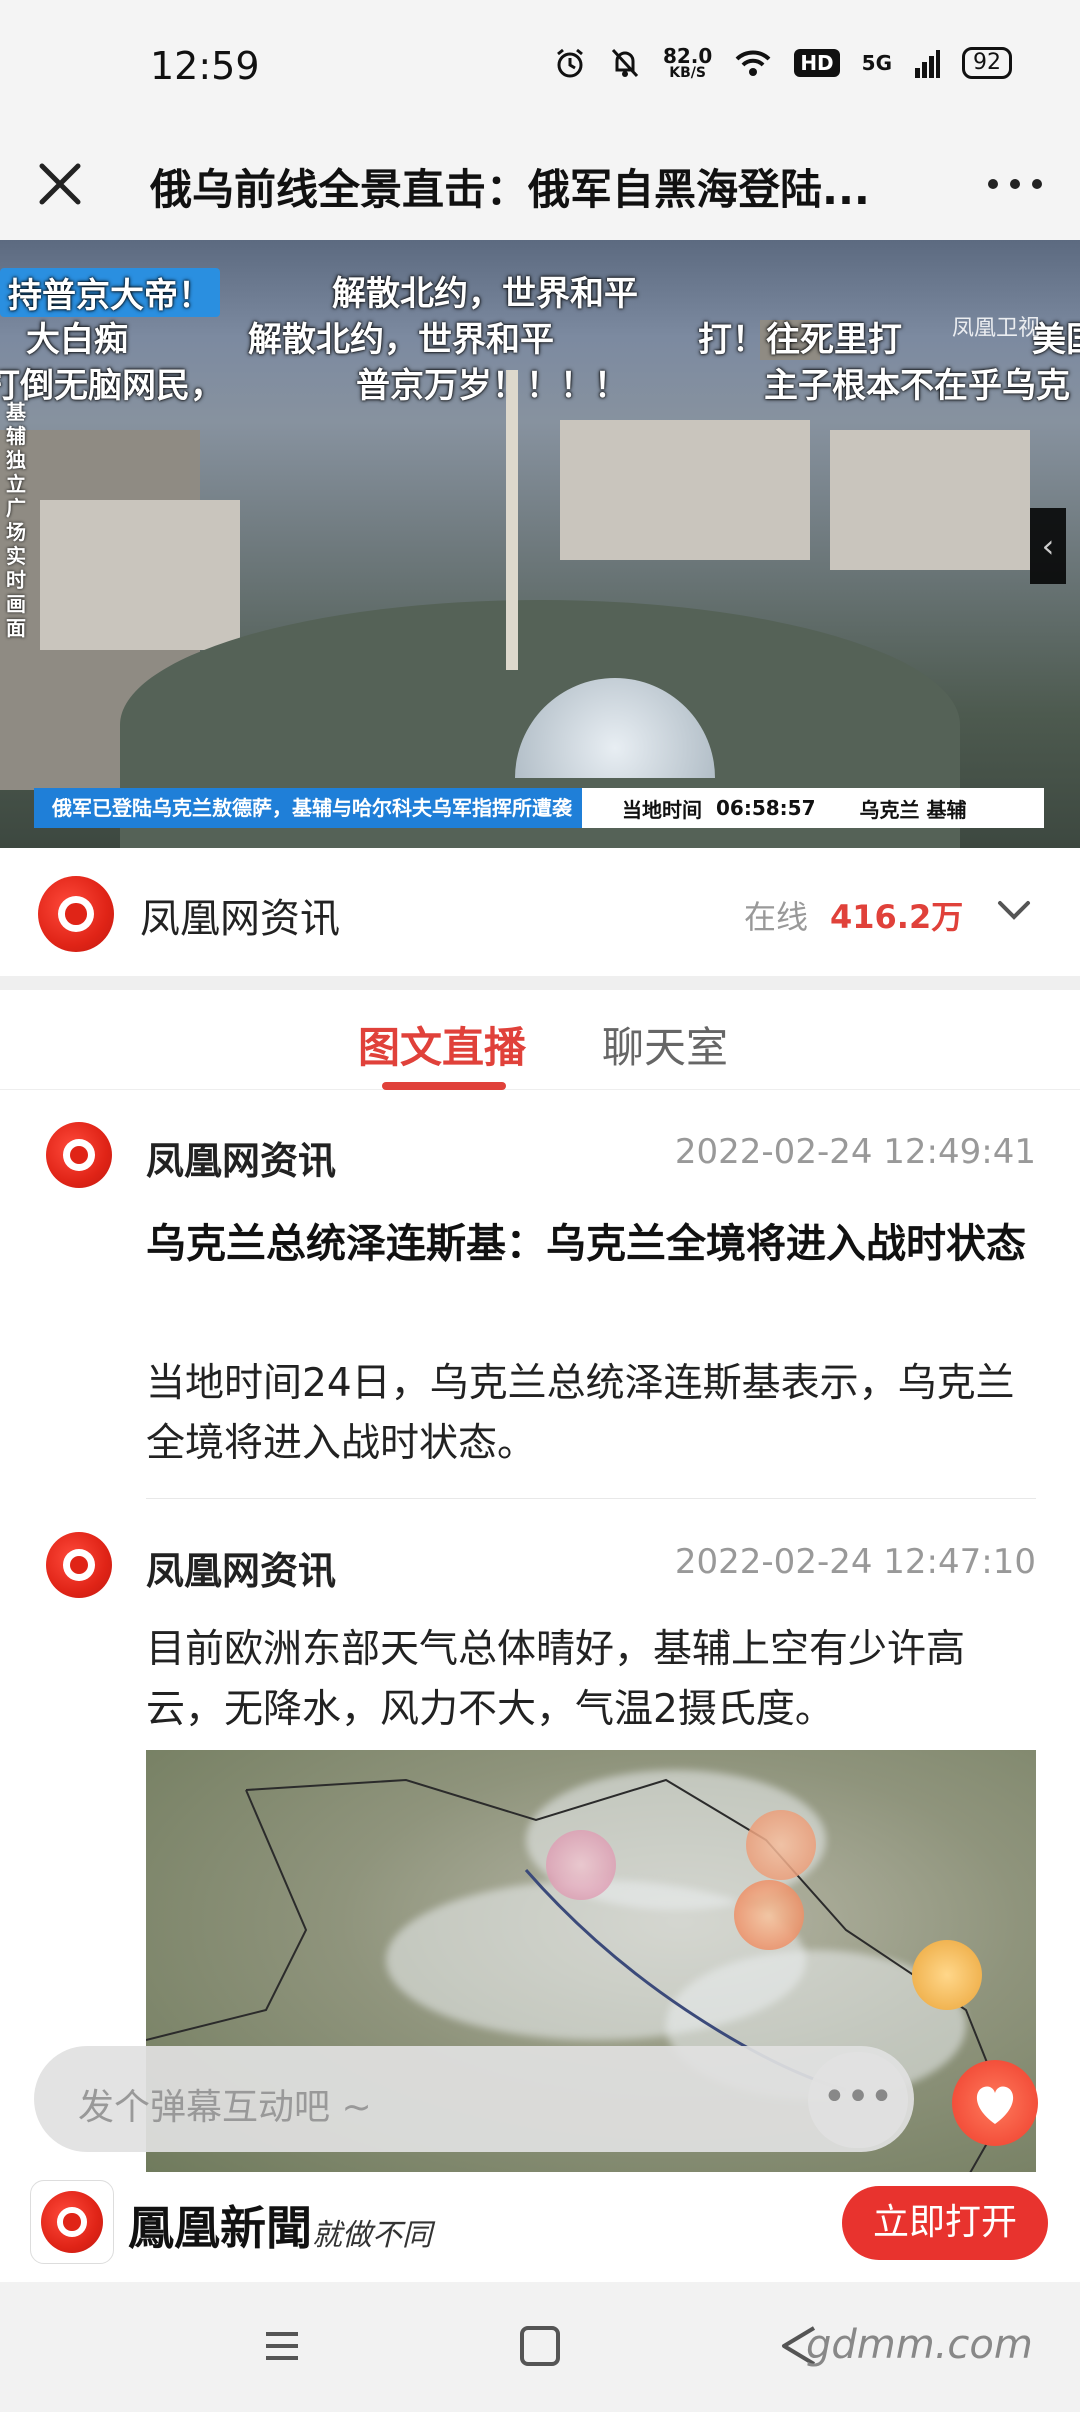 This screenshot has height=2412, width=1080. Describe the element at coordinates (897, 917) in the screenshot. I see `online-count: 416.2万` at that location.